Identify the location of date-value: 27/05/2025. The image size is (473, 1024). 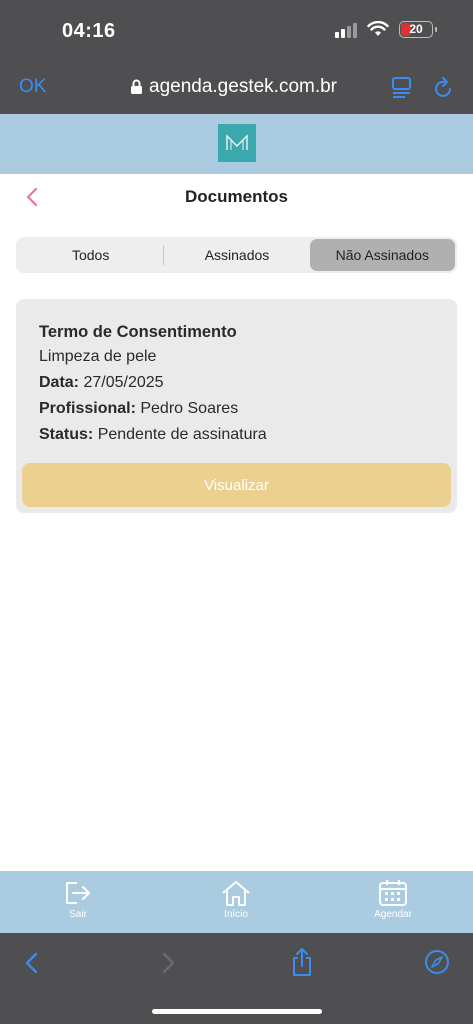
(123, 382).